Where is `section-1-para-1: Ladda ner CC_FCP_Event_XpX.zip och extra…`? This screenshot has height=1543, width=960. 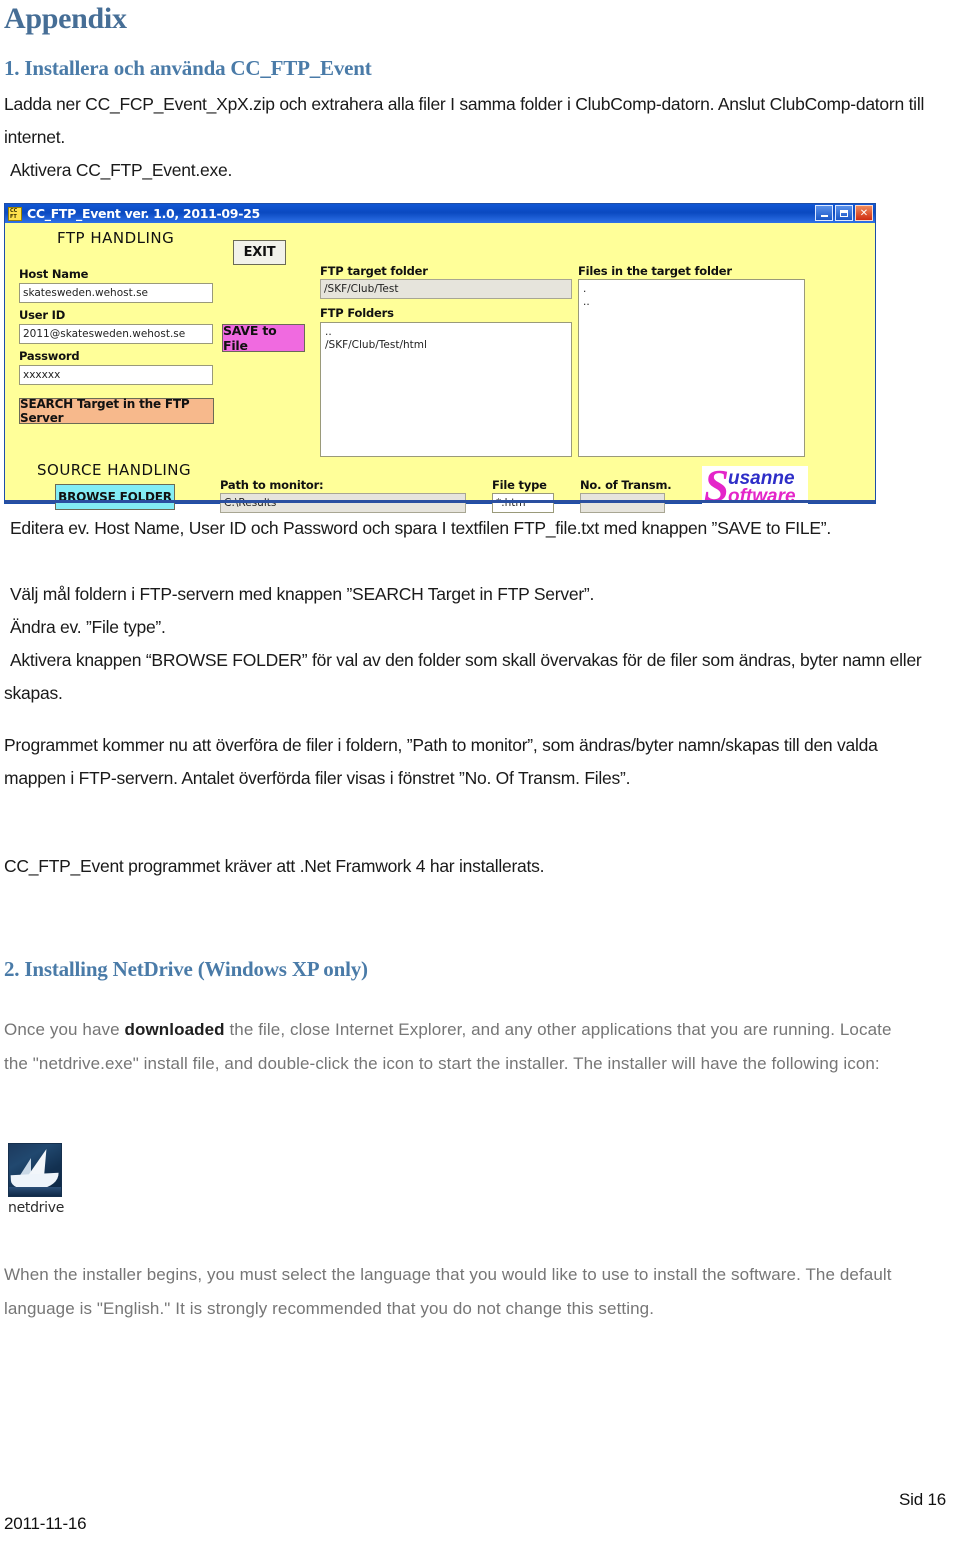 section-1-para-1: Ladda ner CC_FCP_Event_XpX.zip och extra… is located at coordinates (464, 120).